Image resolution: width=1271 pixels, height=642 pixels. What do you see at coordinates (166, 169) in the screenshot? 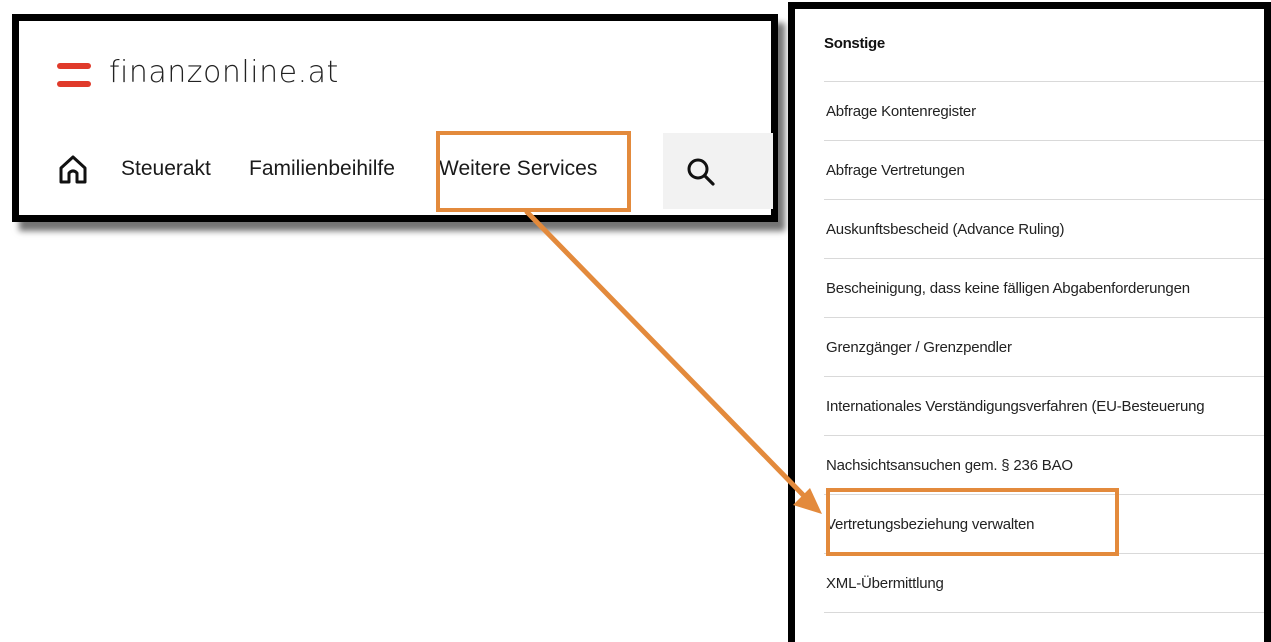
I see `nav-item-steuerakt: Steuerakt` at bounding box center [166, 169].